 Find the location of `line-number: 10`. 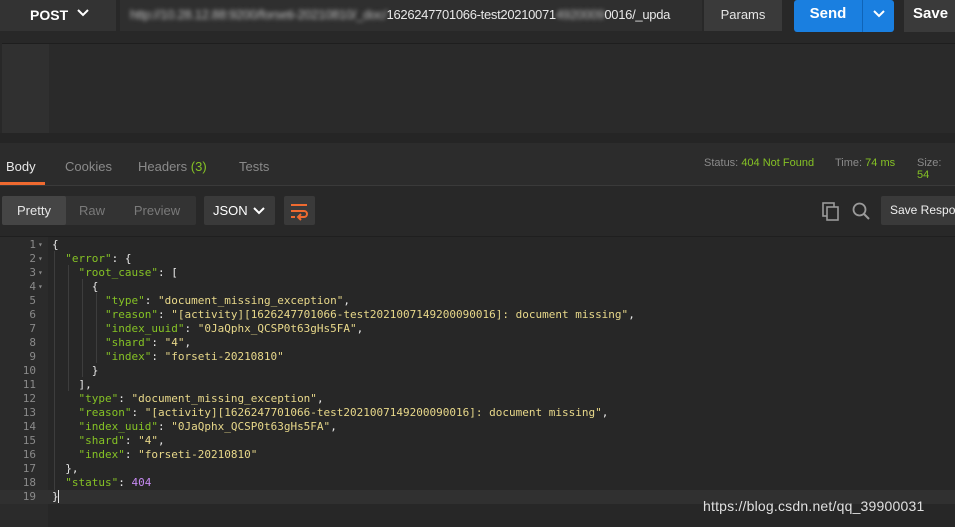

line-number: 10 is located at coordinates (29, 370).